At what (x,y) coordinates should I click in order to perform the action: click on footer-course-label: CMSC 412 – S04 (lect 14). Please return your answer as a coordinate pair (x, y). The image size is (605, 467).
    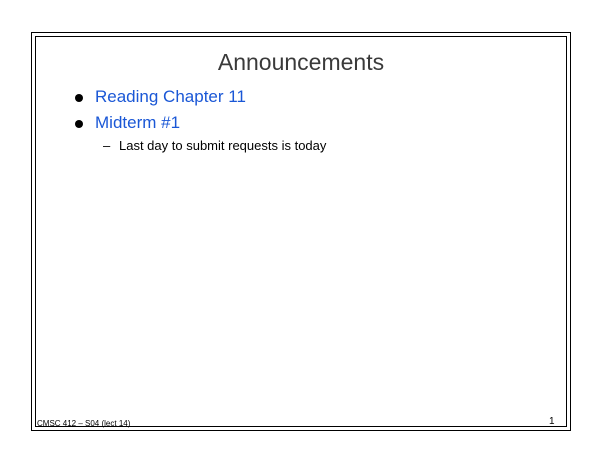
    Looking at the image, I should click on (84, 423).